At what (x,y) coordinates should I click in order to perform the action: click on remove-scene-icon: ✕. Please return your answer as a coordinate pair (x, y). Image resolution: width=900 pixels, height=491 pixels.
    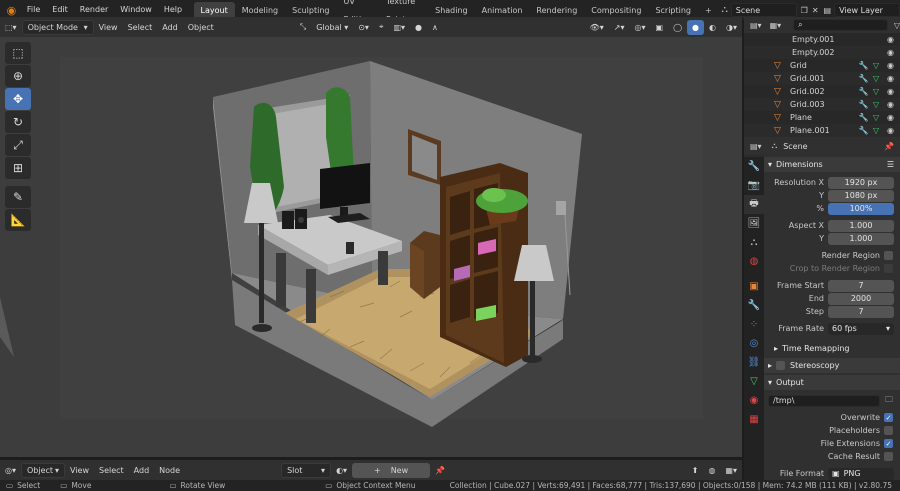
    Looking at the image, I should click on (815, 10).